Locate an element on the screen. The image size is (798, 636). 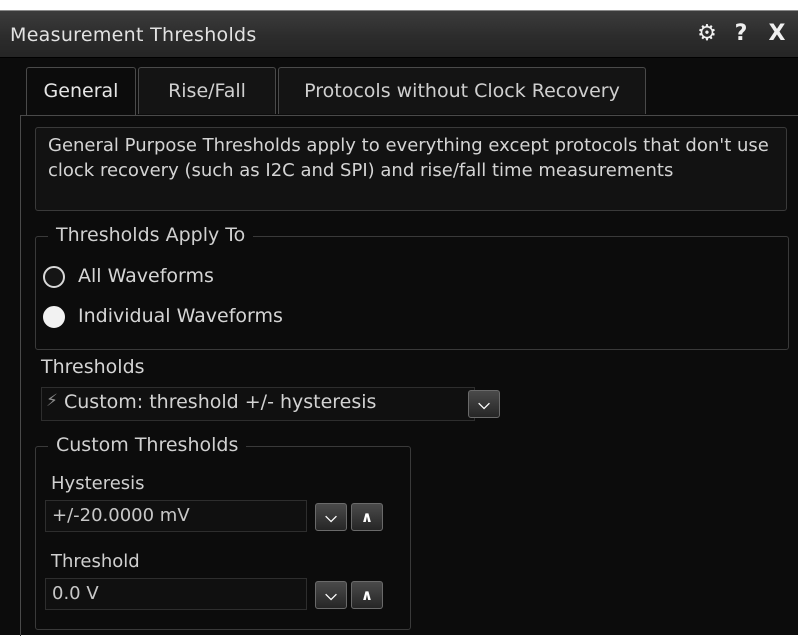
radio-all-waveforms-label: All Waveforms is located at coordinates (146, 276).